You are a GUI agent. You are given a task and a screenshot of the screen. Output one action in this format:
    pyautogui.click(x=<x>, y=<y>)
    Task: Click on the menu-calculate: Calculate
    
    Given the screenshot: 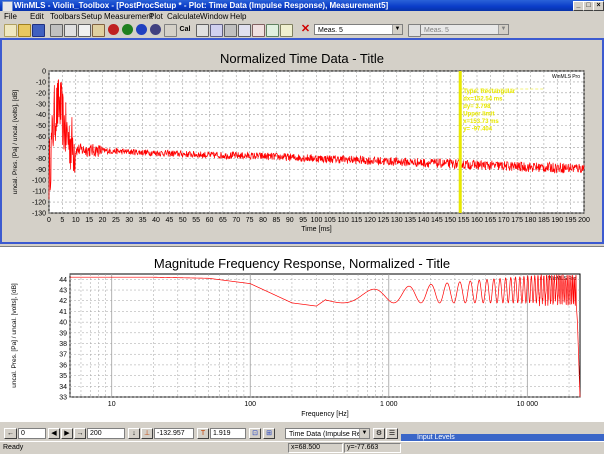 What is the action you would take?
    pyautogui.click(x=183, y=16)
    